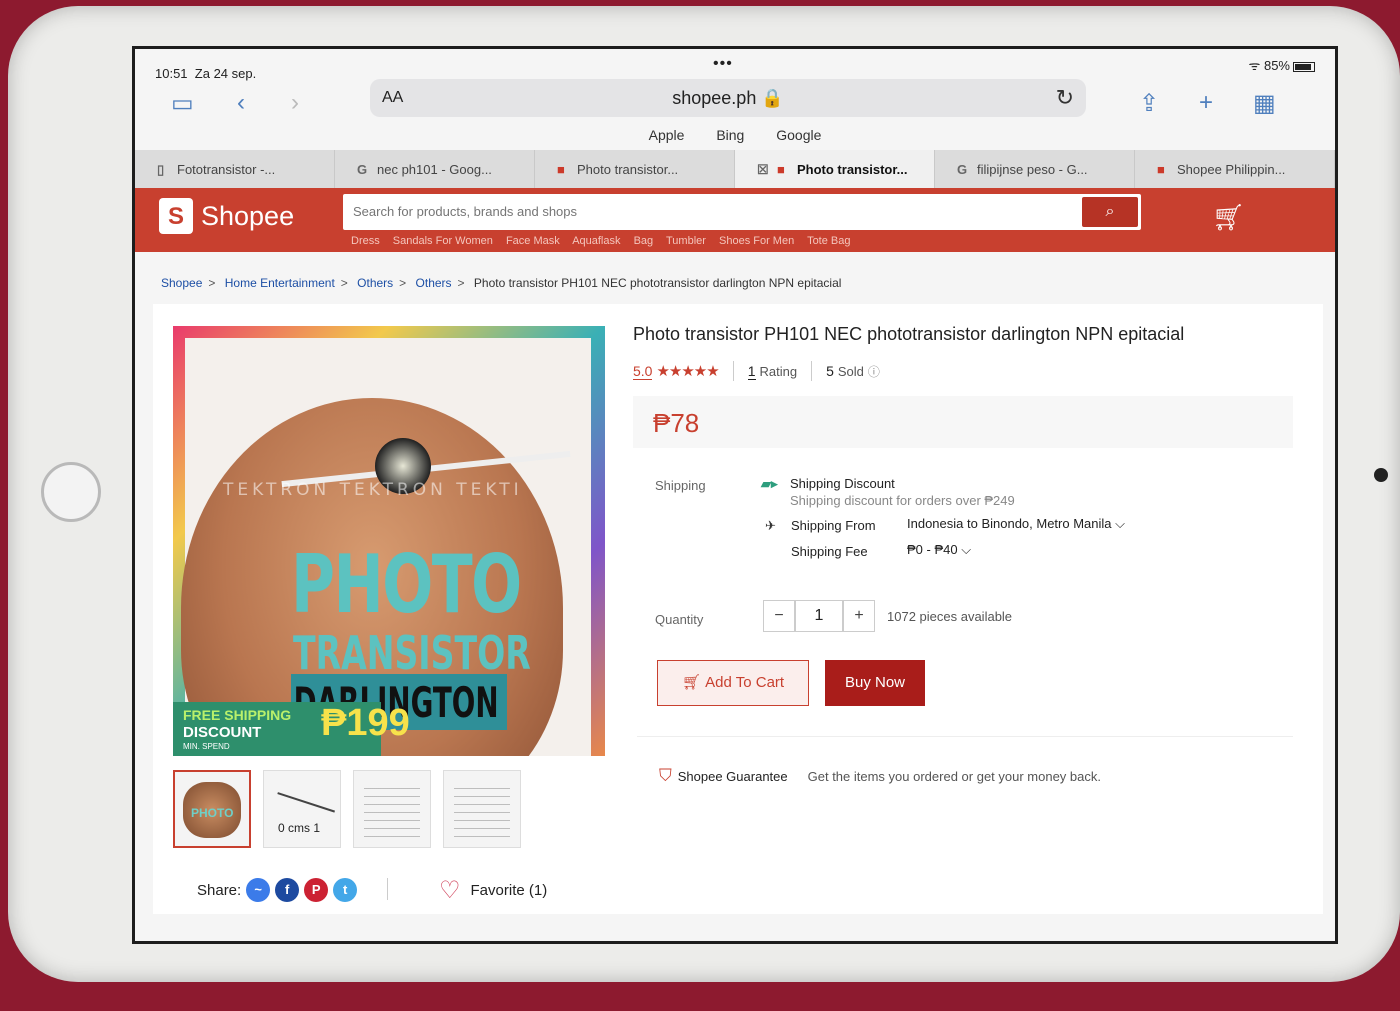 Image resolution: width=1400 pixels, height=1011 pixels. I want to click on suggestion-item: Dress, so click(365, 241).